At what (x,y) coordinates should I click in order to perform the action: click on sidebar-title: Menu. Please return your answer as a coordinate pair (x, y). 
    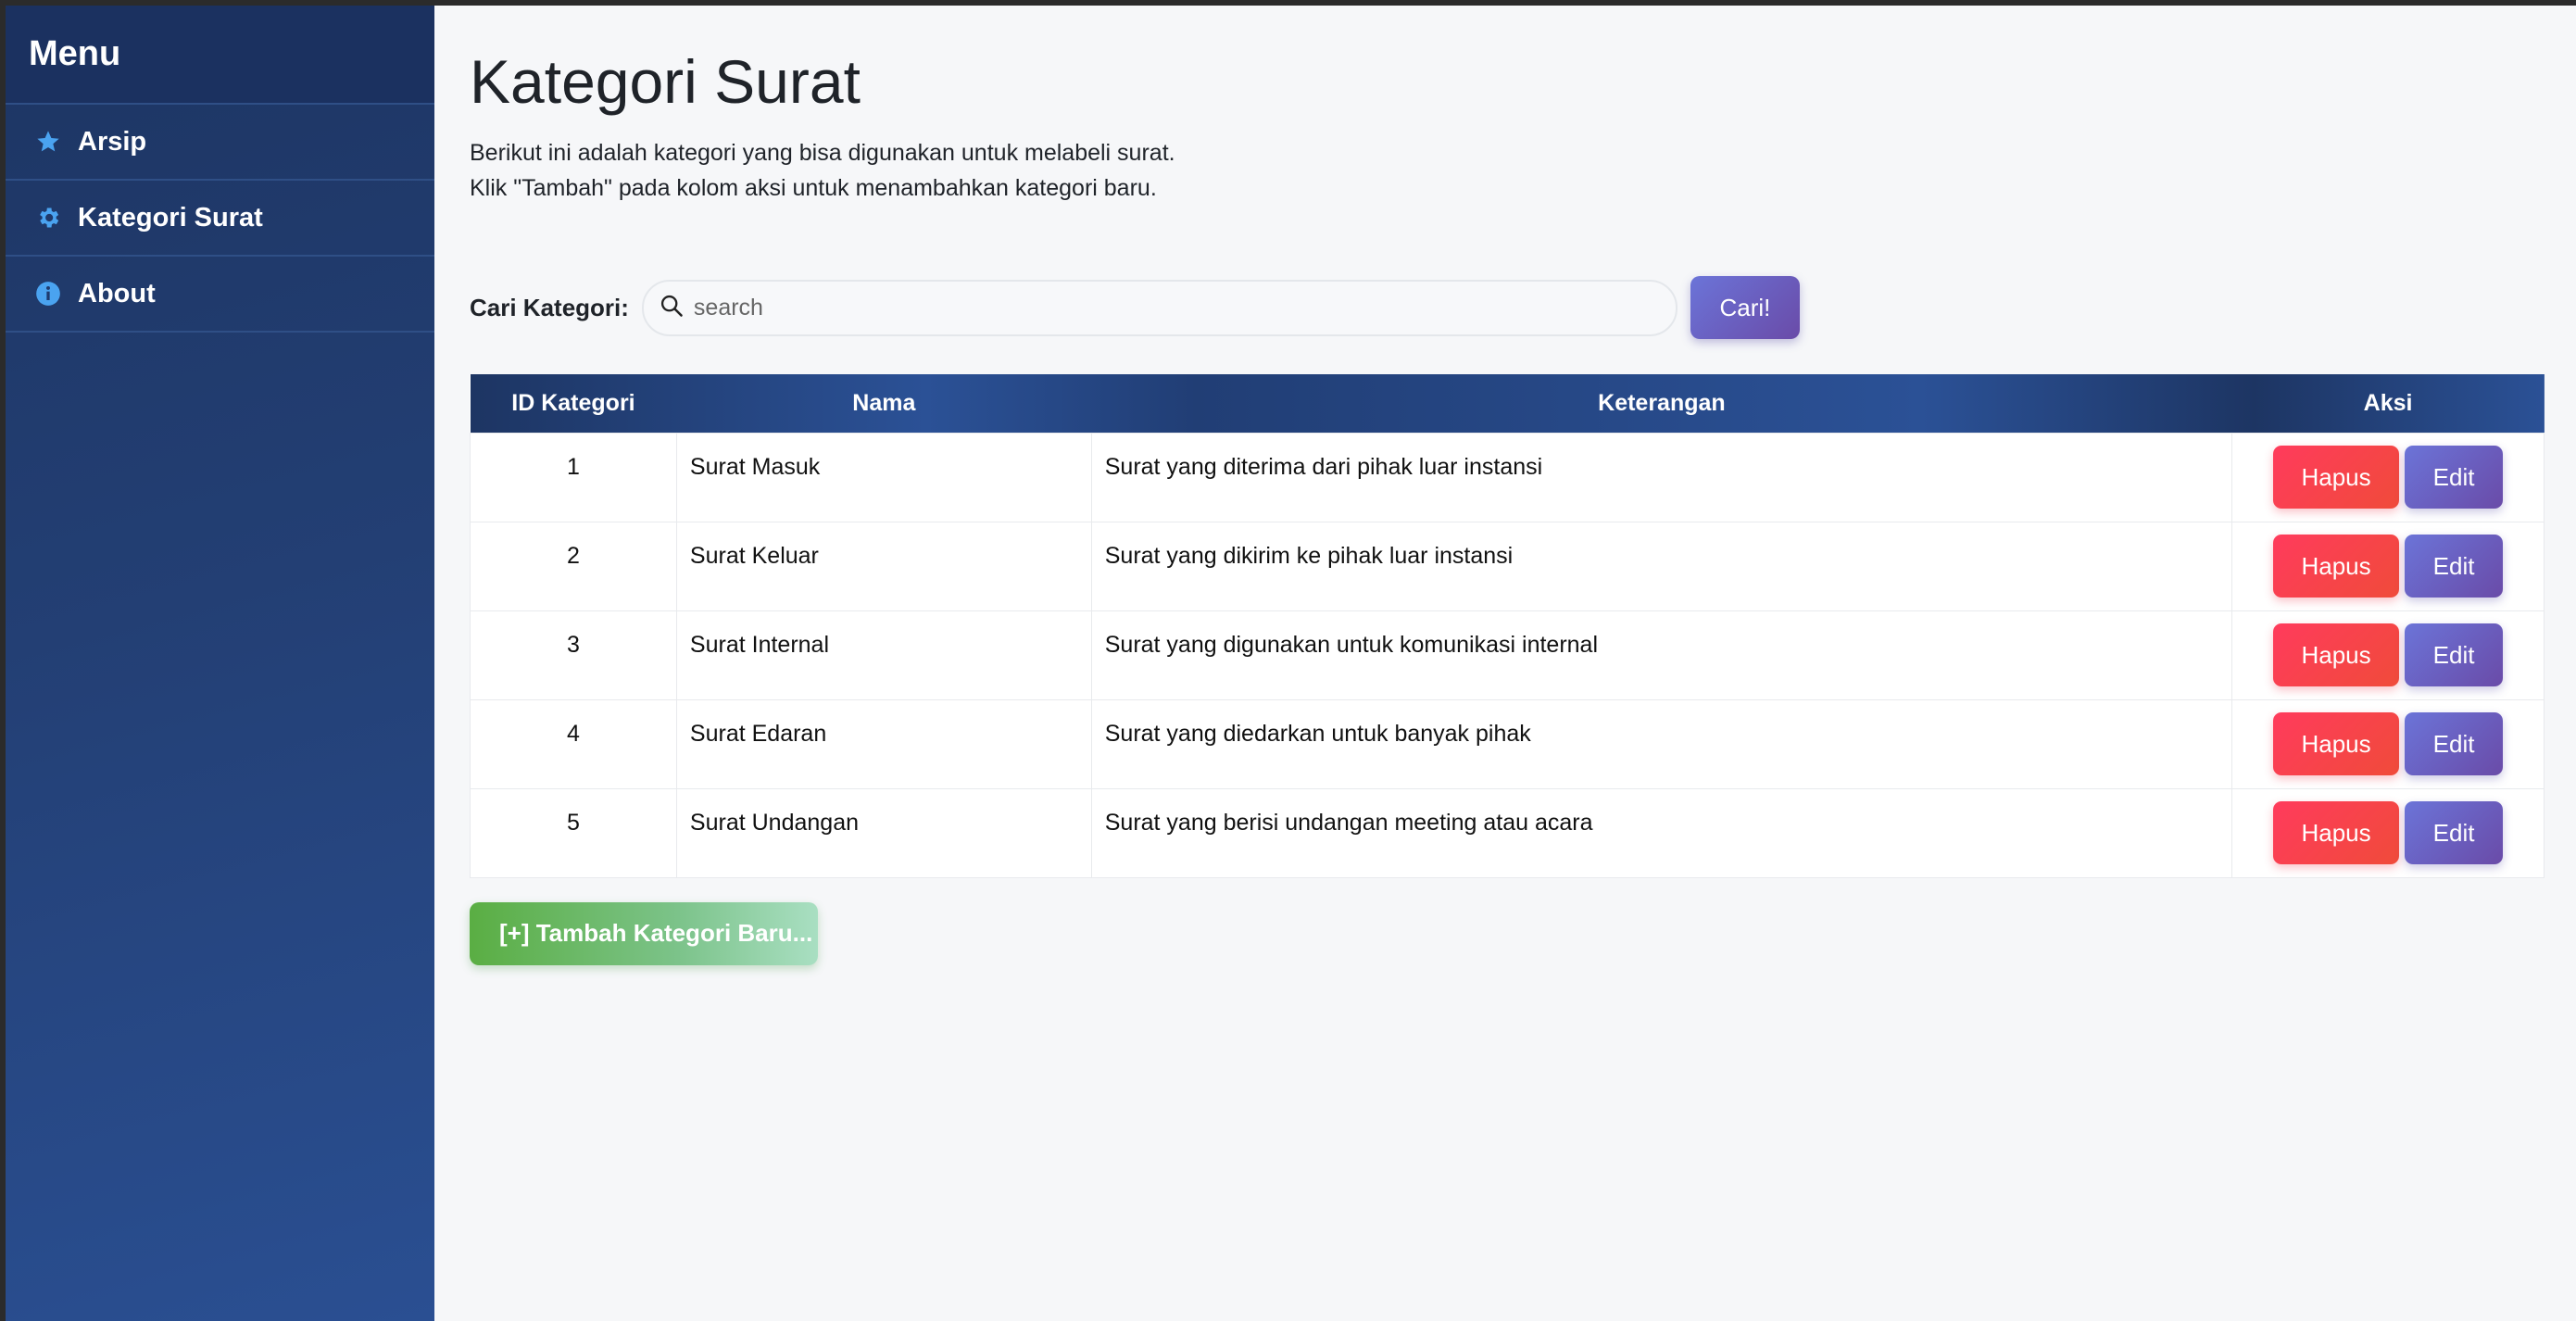
    Looking at the image, I should click on (75, 53).